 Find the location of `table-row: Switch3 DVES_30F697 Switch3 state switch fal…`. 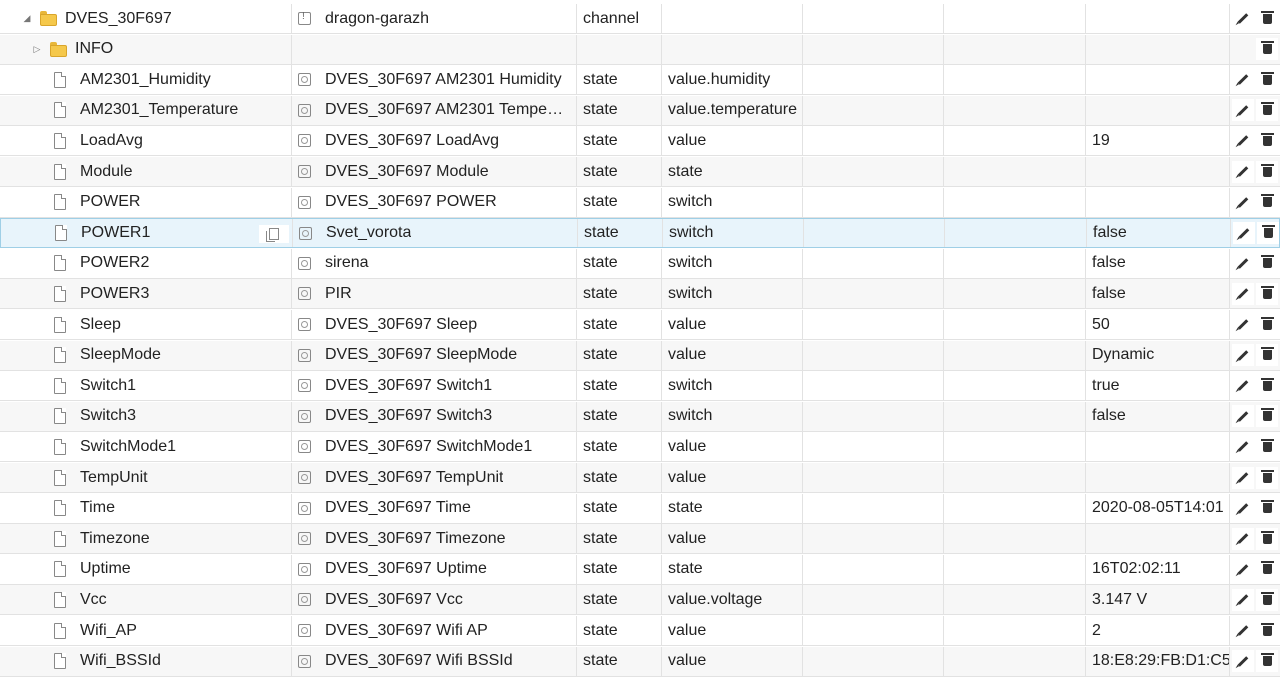

table-row: Switch3 DVES_30F697 Switch3 state switch fal… is located at coordinates (640, 416).